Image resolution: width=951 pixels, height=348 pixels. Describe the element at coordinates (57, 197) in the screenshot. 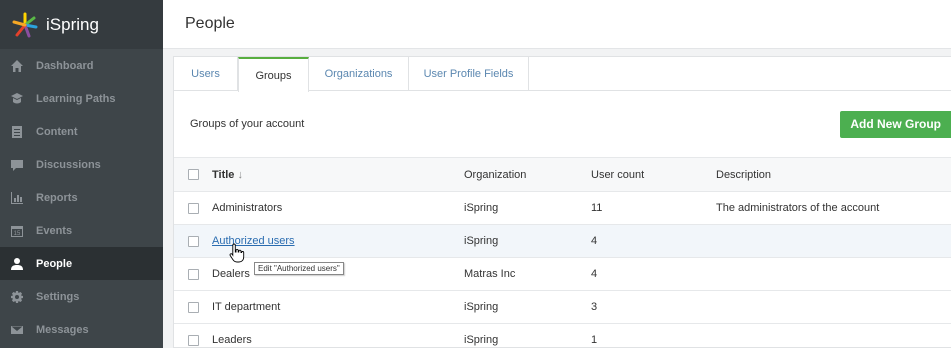

I see `sidebar-item-label: Reports` at that location.